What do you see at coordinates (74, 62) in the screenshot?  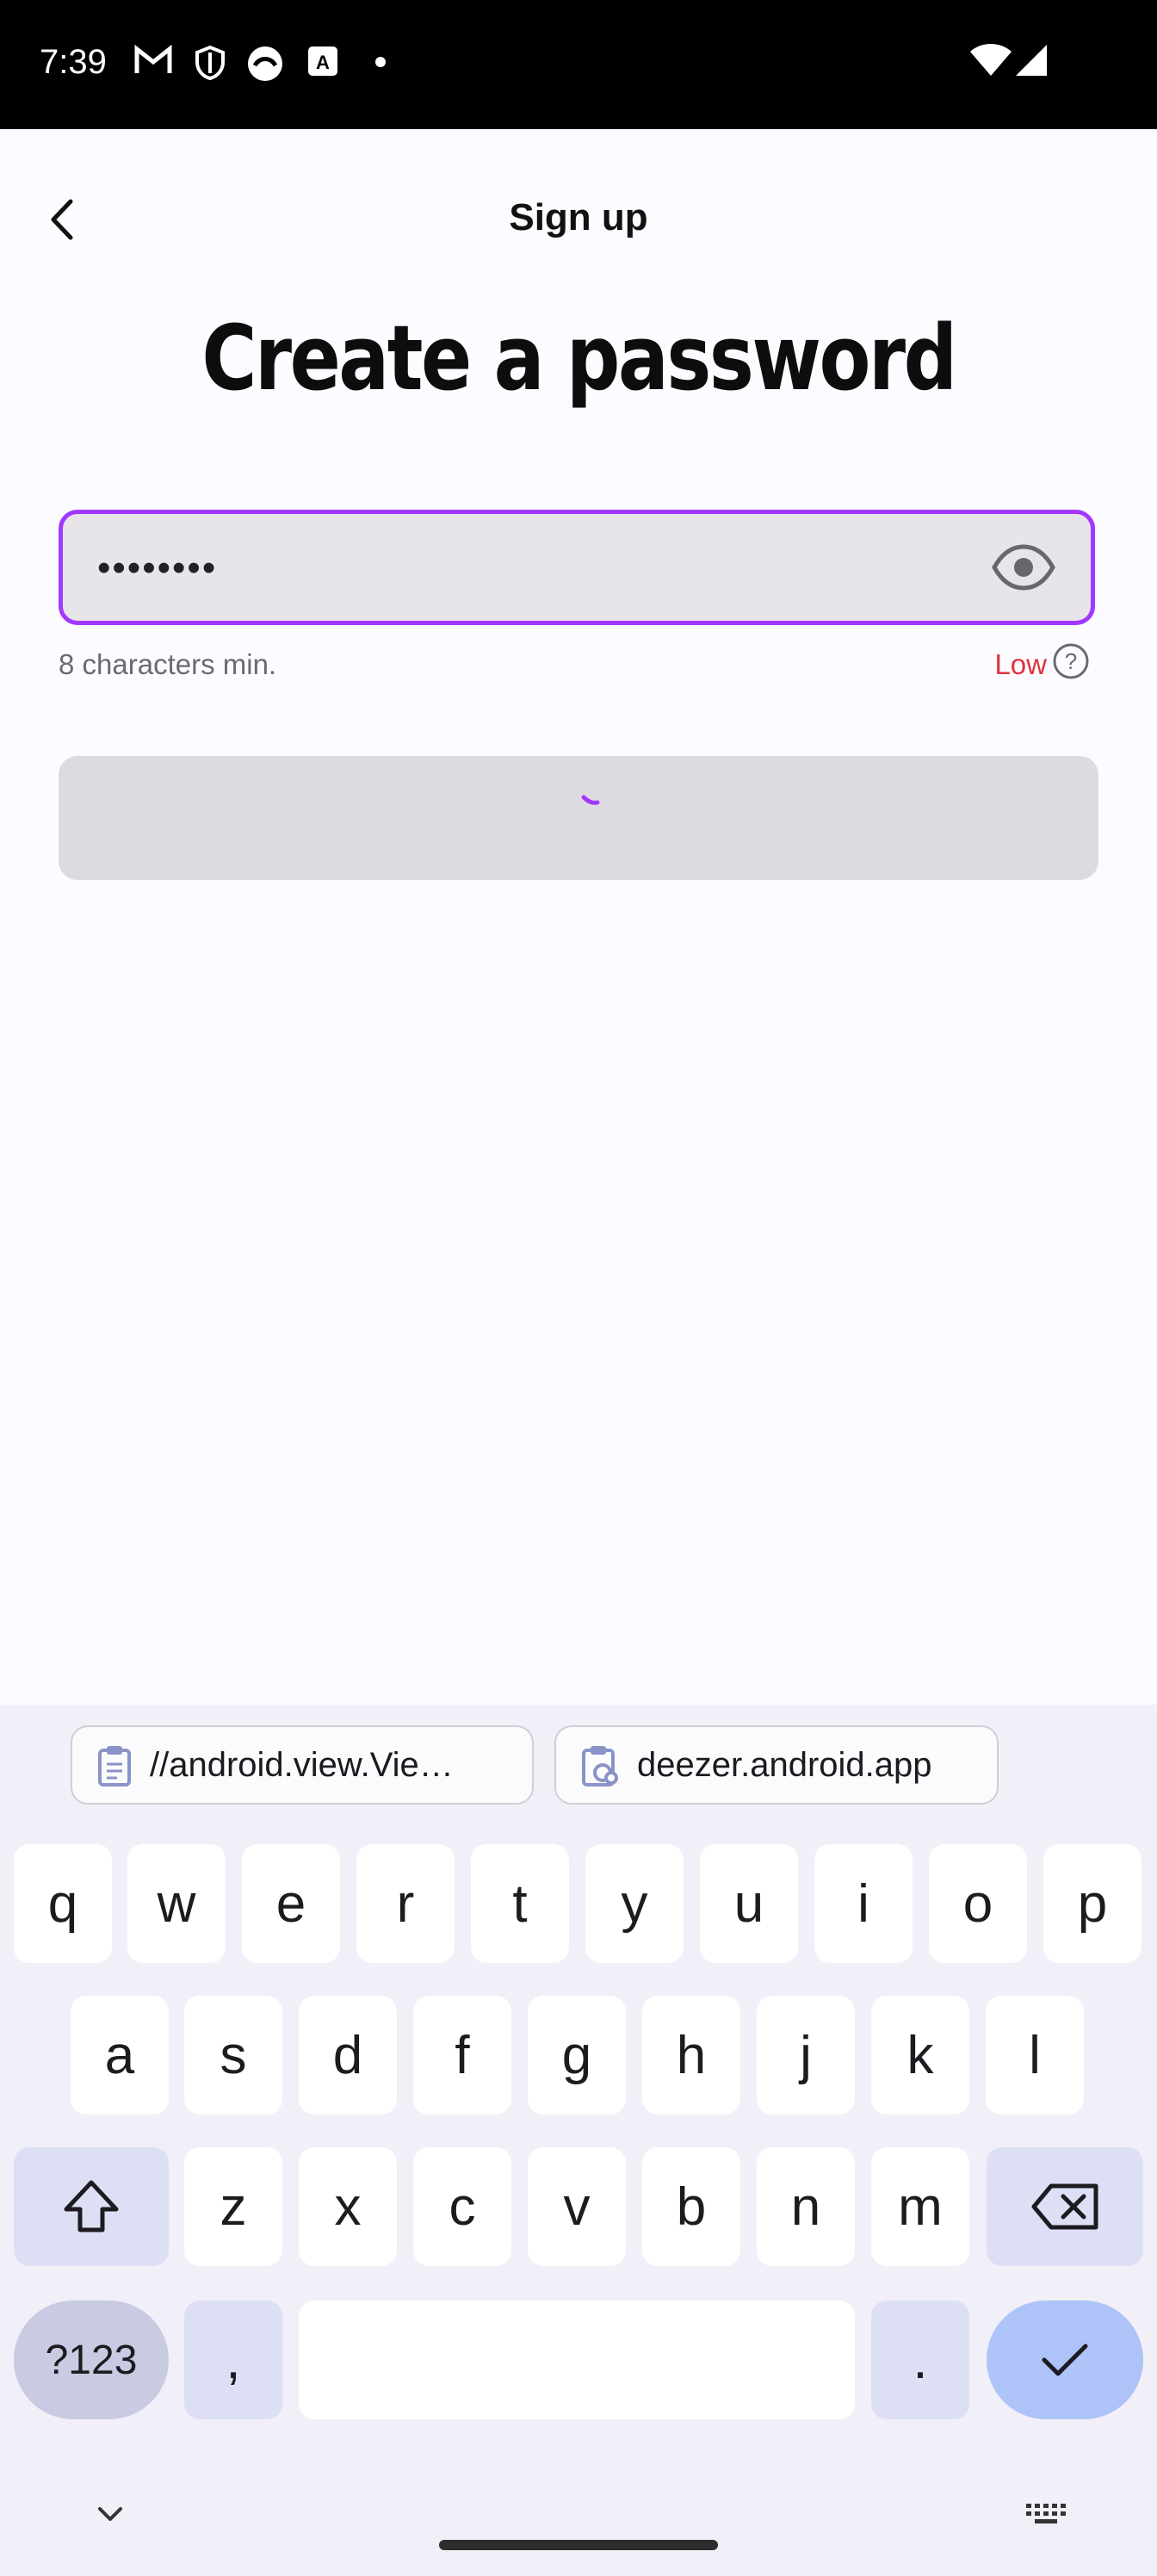 I see `status-time: 7:39` at bounding box center [74, 62].